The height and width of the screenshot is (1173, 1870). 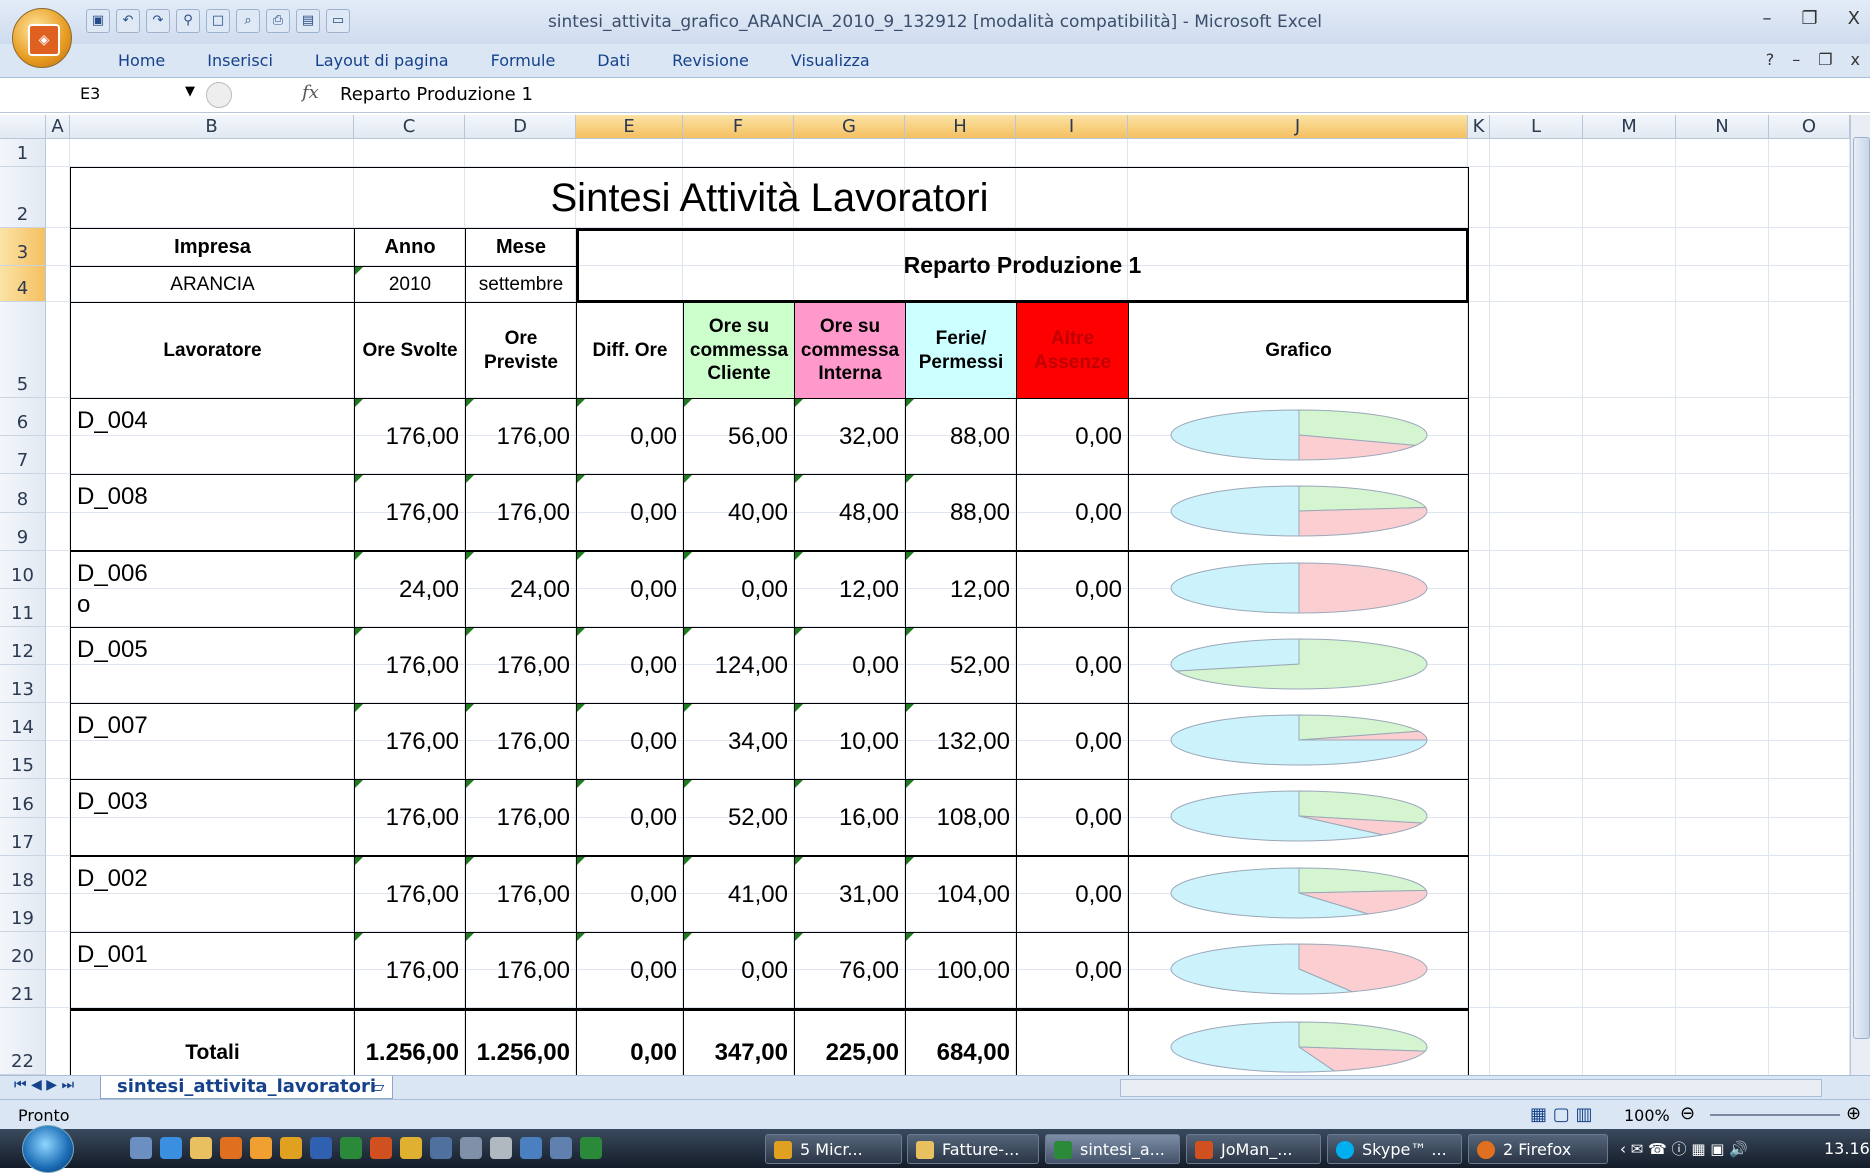 What do you see at coordinates (1298, 1041) in the screenshot?
I see `grafico-totals-cell` at bounding box center [1298, 1041].